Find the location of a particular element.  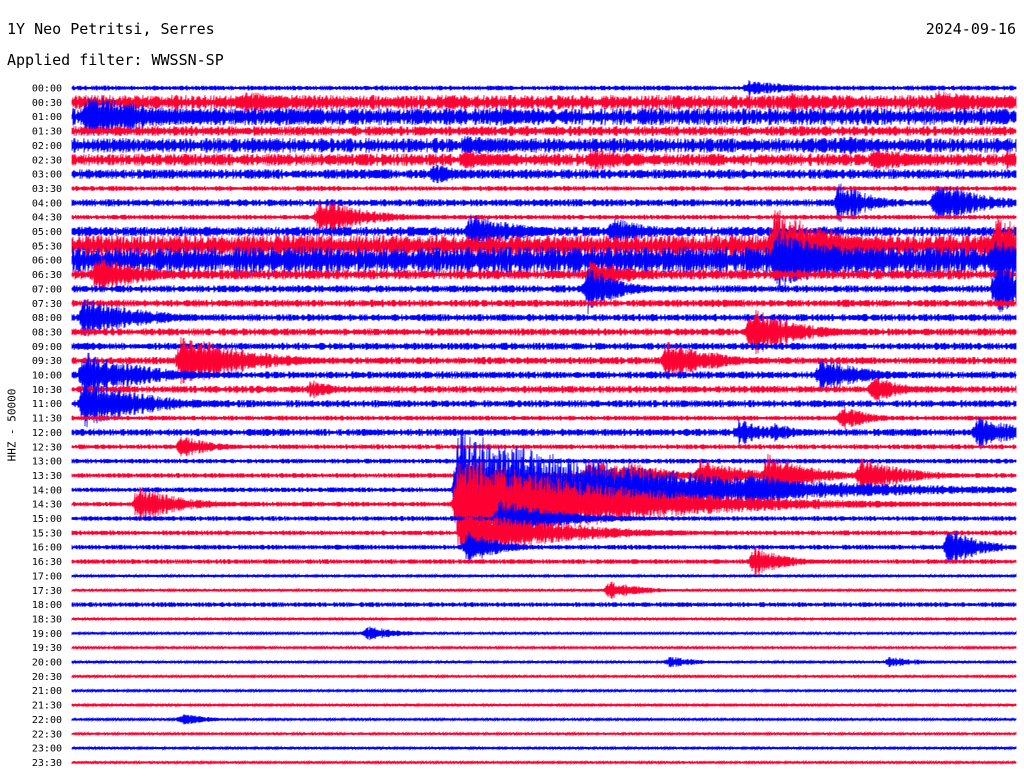

row-label-2100: 21:00 is located at coordinates (47, 691).